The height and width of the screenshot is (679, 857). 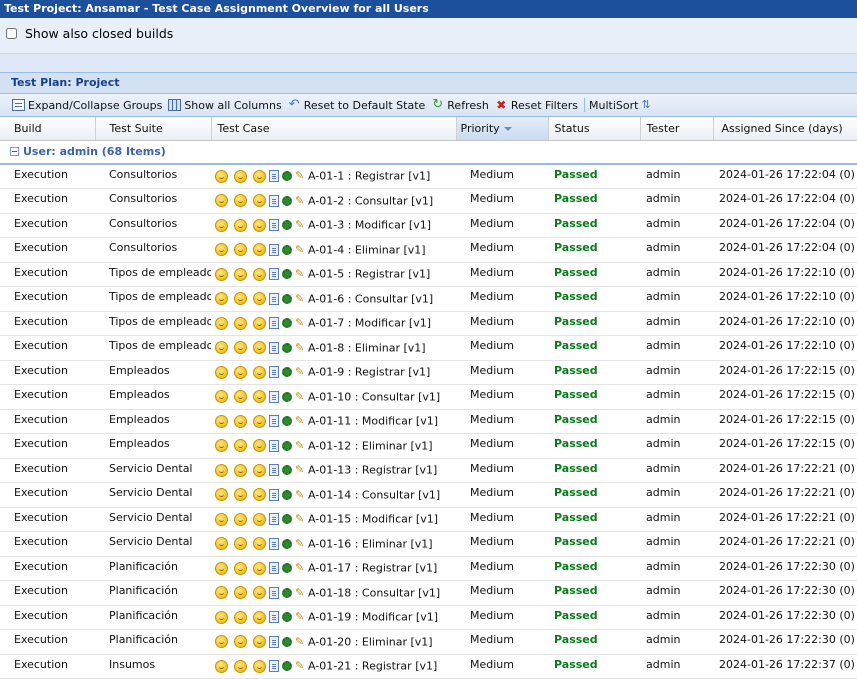 What do you see at coordinates (367, 347) in the screenshot?
I see `test-case-link: A-01-8 : Eliminar [v1]` at bounding box center [367, 347].